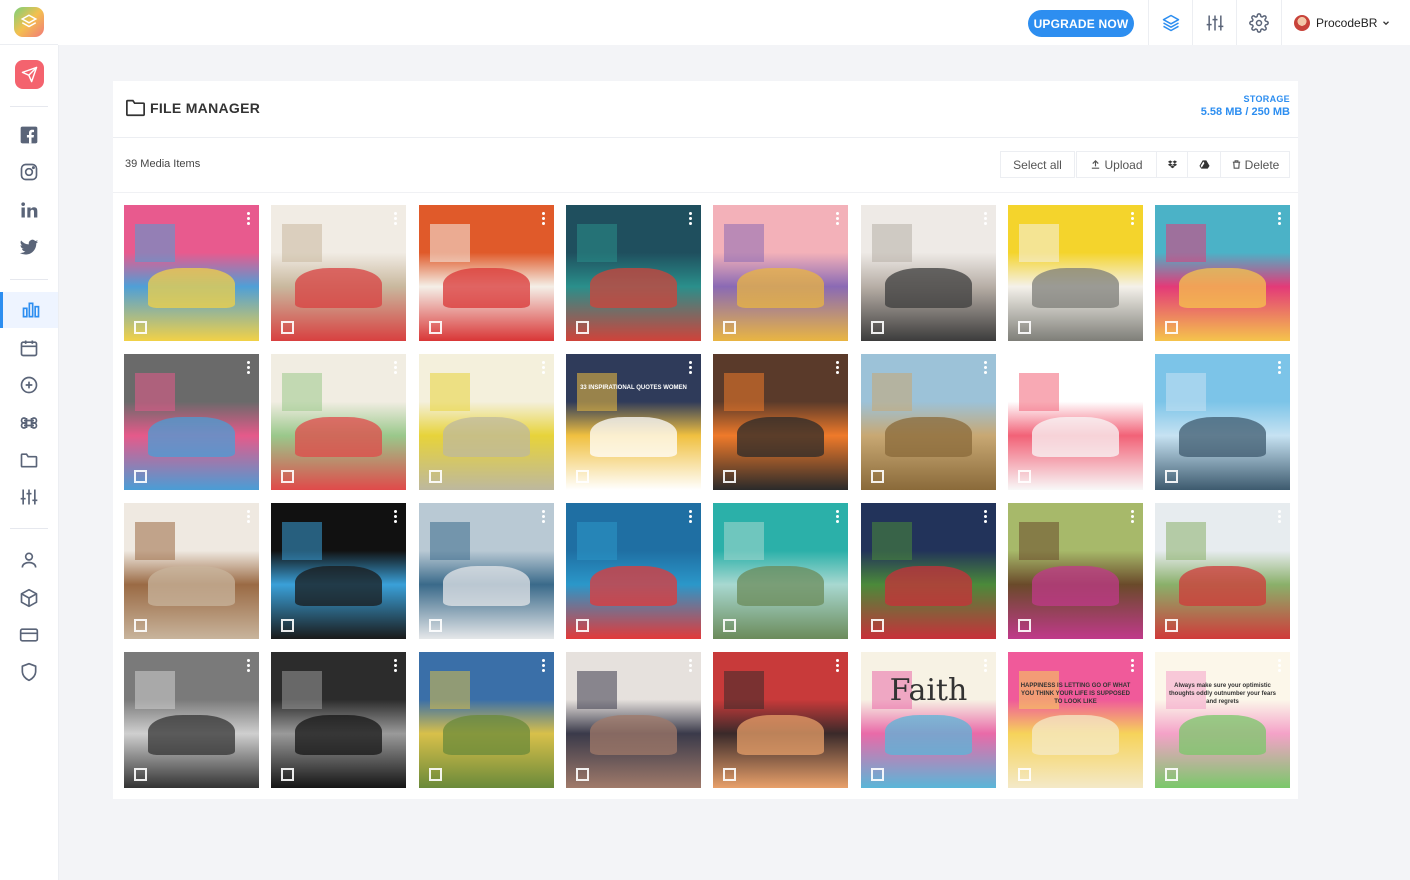 The image size is (1410, 880). What do you see at coordinates (29, 172) in the screenshot?
I see `sidebar-item-instagram` at bounding box center [29, 172].